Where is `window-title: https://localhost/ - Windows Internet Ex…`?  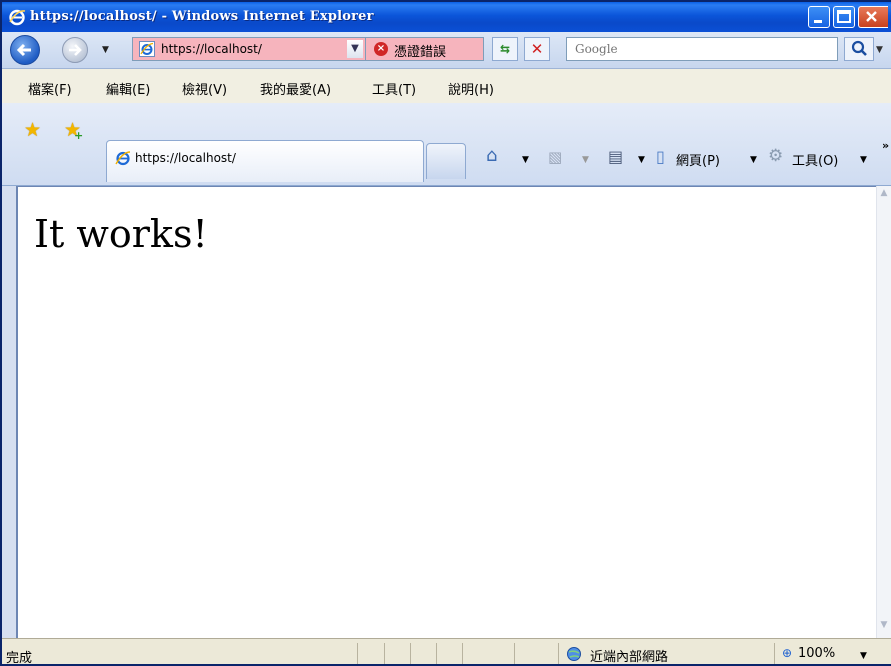 window-title: https://localhost/ - Windows Internet Ex… is located at coordinates (202, 16).